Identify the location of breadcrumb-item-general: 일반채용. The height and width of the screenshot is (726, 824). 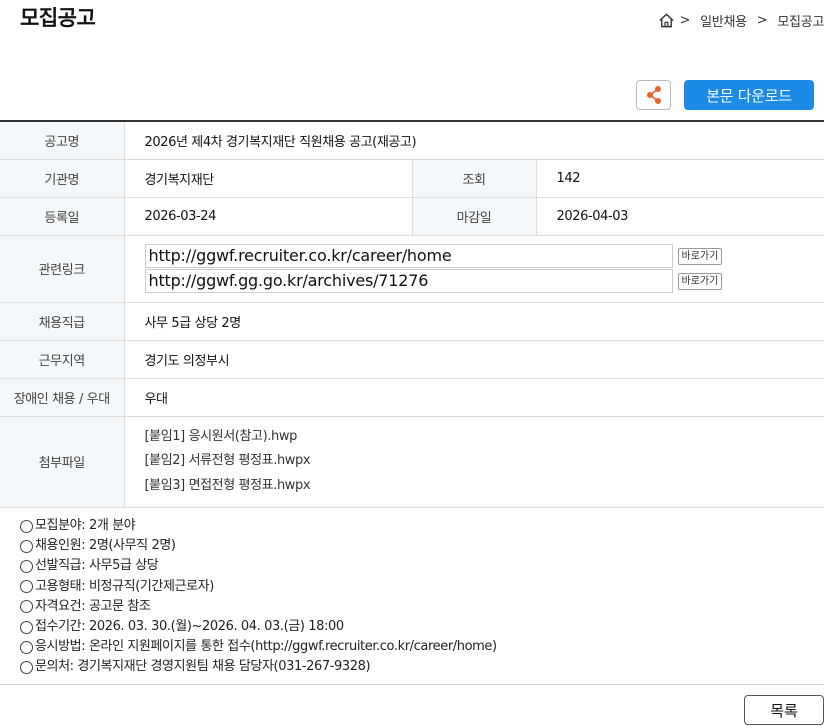
(723, 20).